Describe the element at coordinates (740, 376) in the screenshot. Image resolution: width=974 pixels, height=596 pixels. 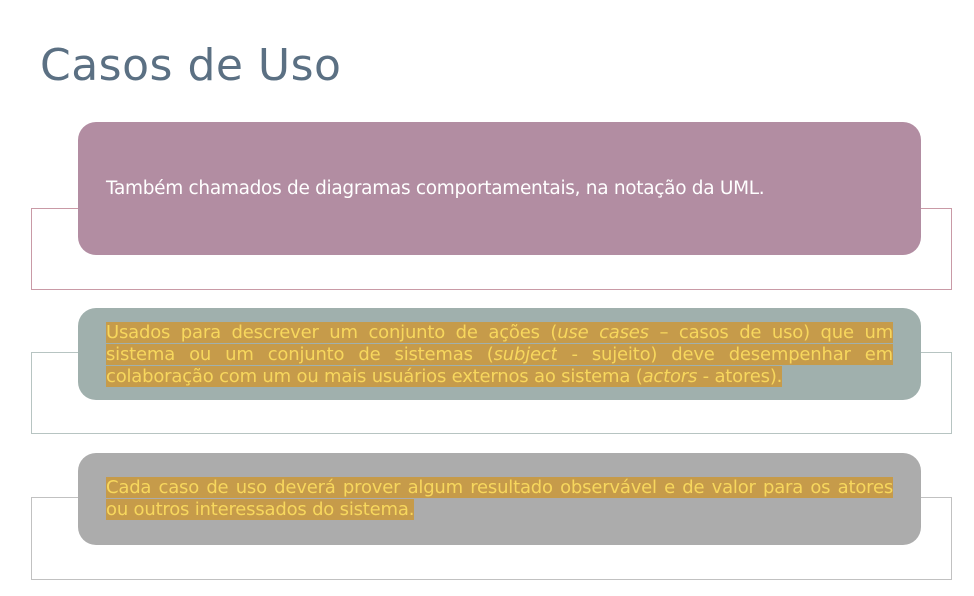
I see `card-2-segment: - atores).` at that location.